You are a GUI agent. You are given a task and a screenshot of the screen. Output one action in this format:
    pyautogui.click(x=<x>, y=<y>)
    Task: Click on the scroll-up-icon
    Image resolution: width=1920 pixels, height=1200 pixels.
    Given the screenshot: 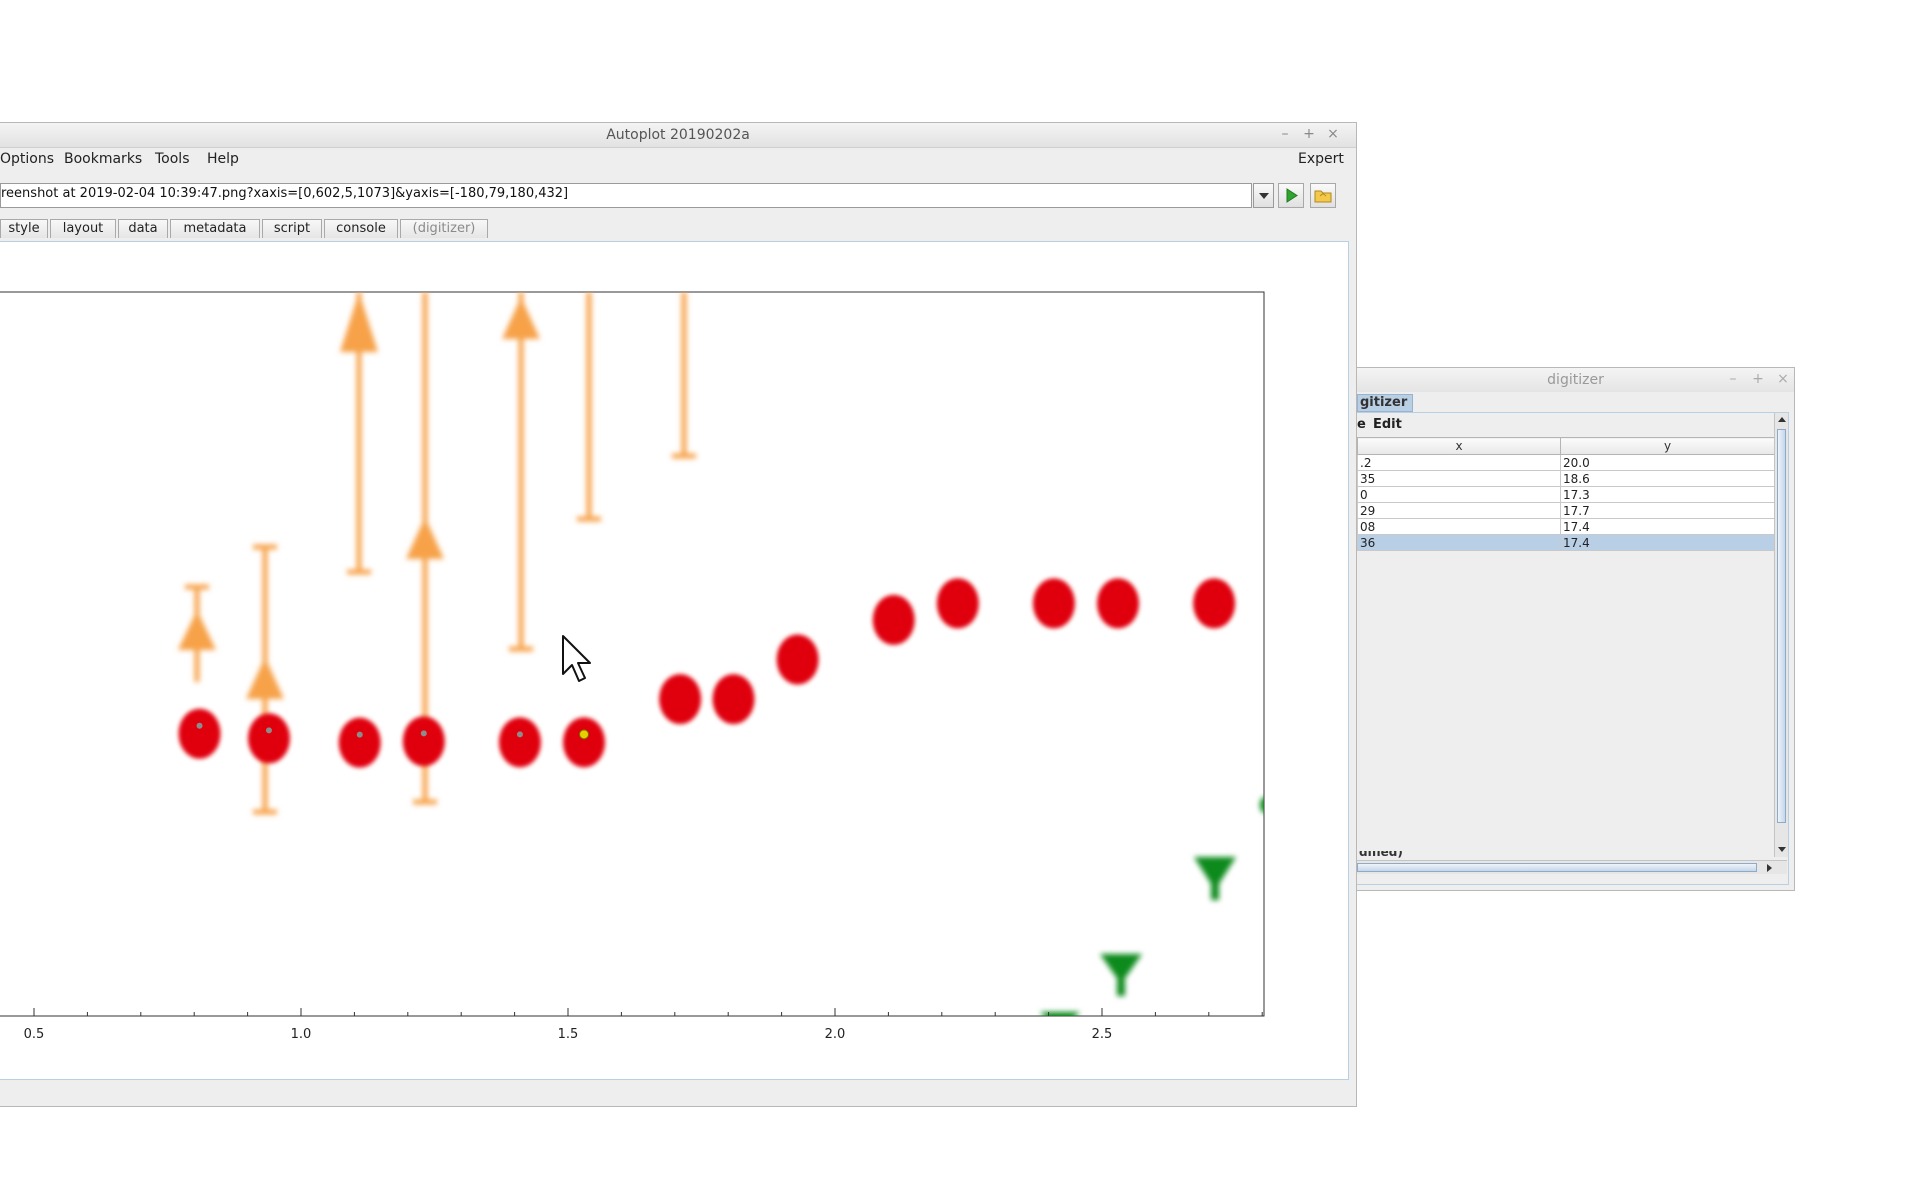 What is the action you would take?
    pyautogui.click(x=1782, y=420)
    